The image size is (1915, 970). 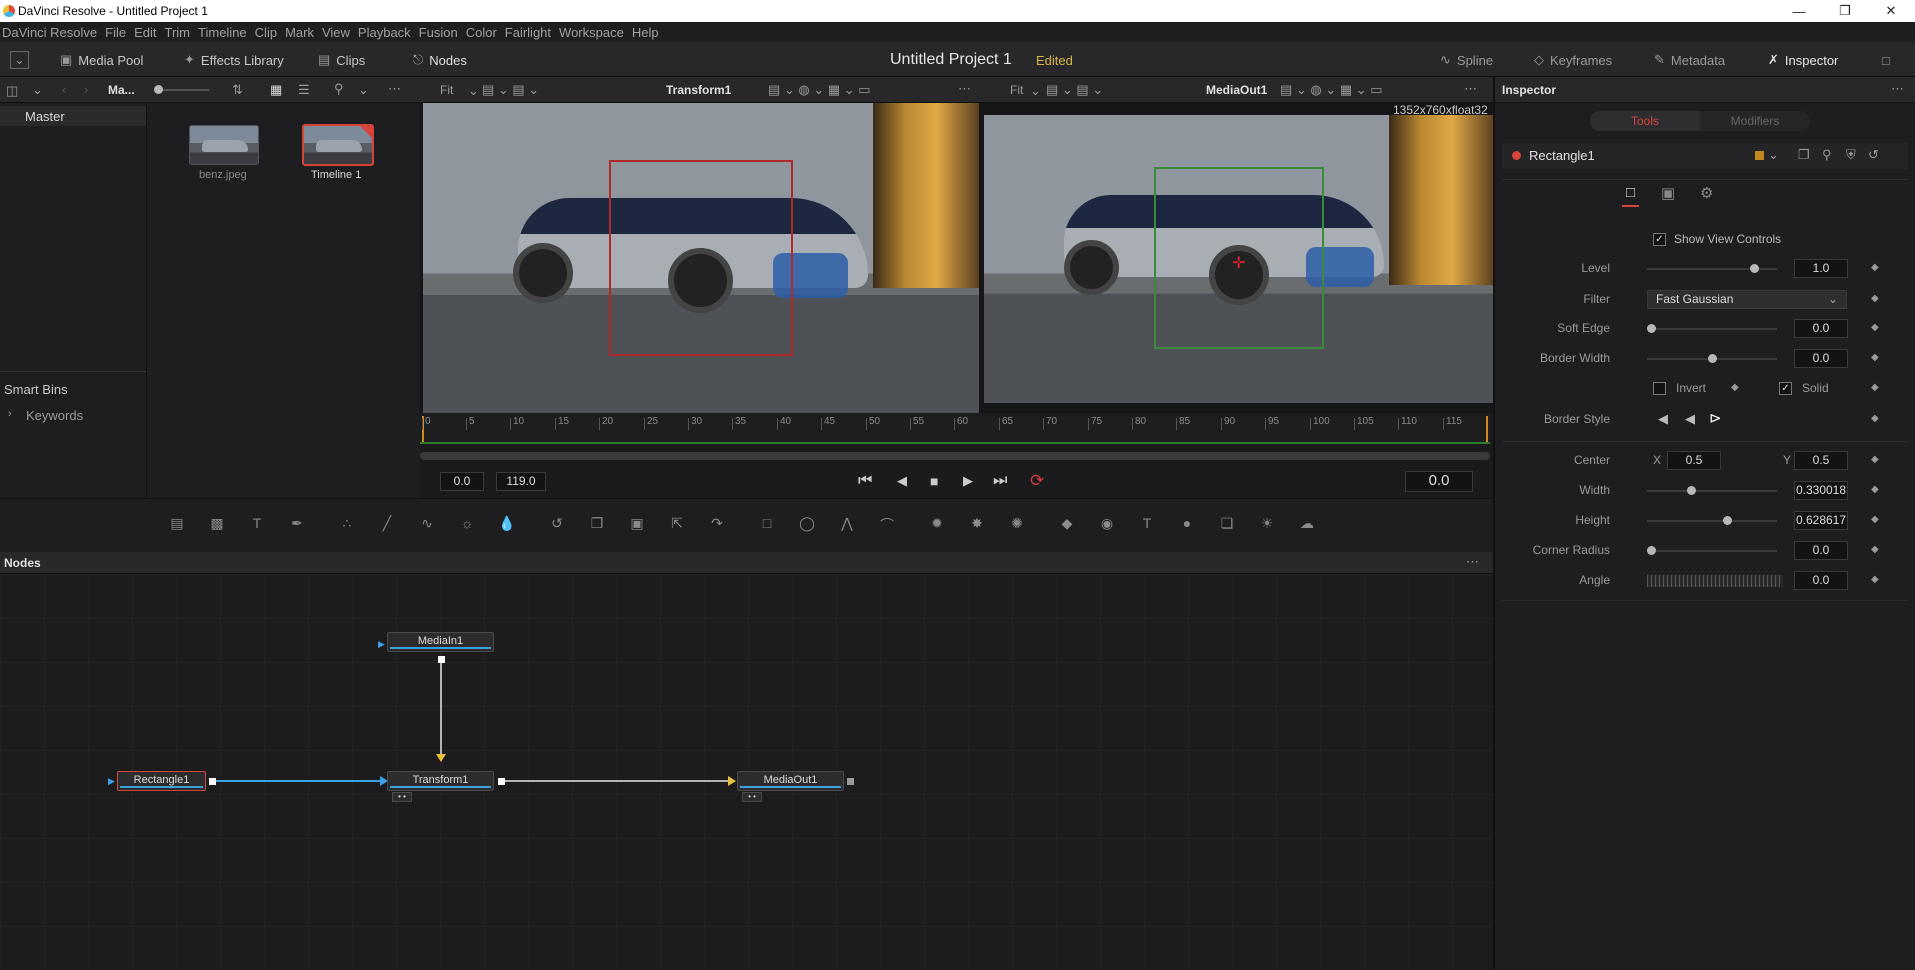 I want to click on bspline-mask-icon: ⌒, so click(x=887, y=525).